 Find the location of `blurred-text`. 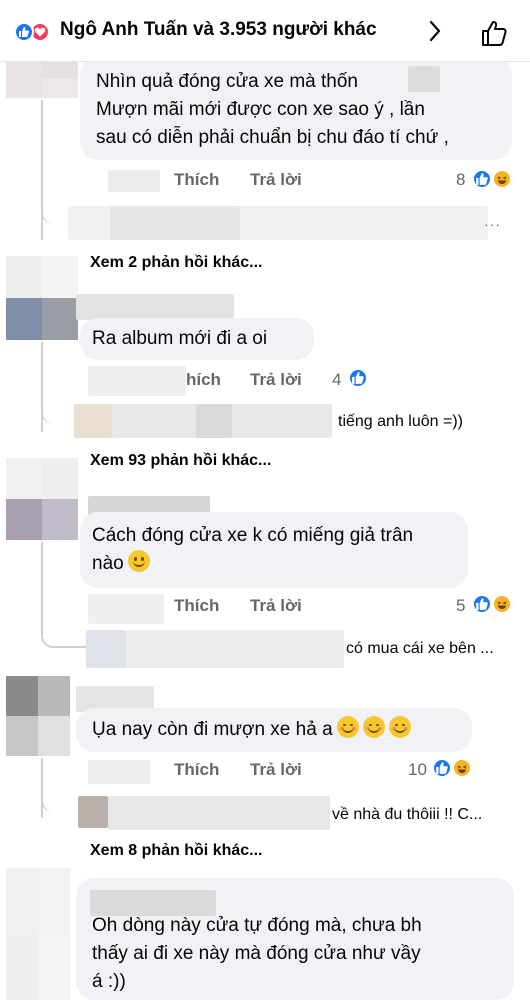

blurred-text is located at coordinates (424, 79).